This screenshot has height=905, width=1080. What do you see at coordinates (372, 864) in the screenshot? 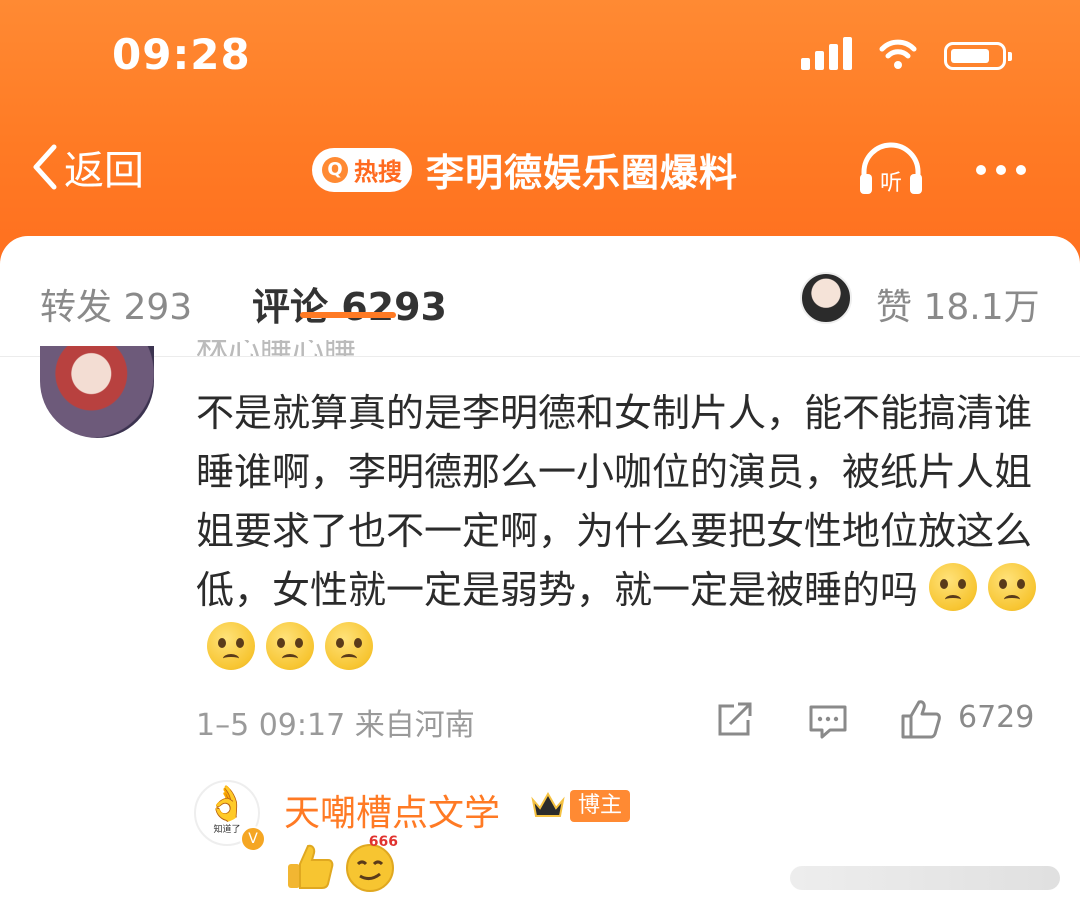
I see `666-emoji-icon: 666` at bounding box center [372, 864].